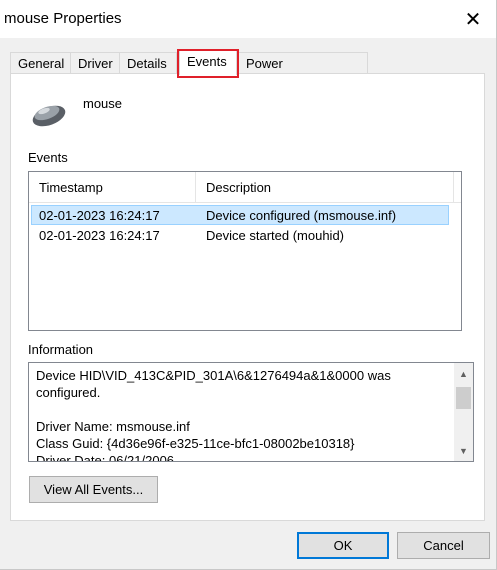  What do you see at coordinates (48, 157) in the screenshot?
I see `events-label: Events` at bounding box center [48, 157].